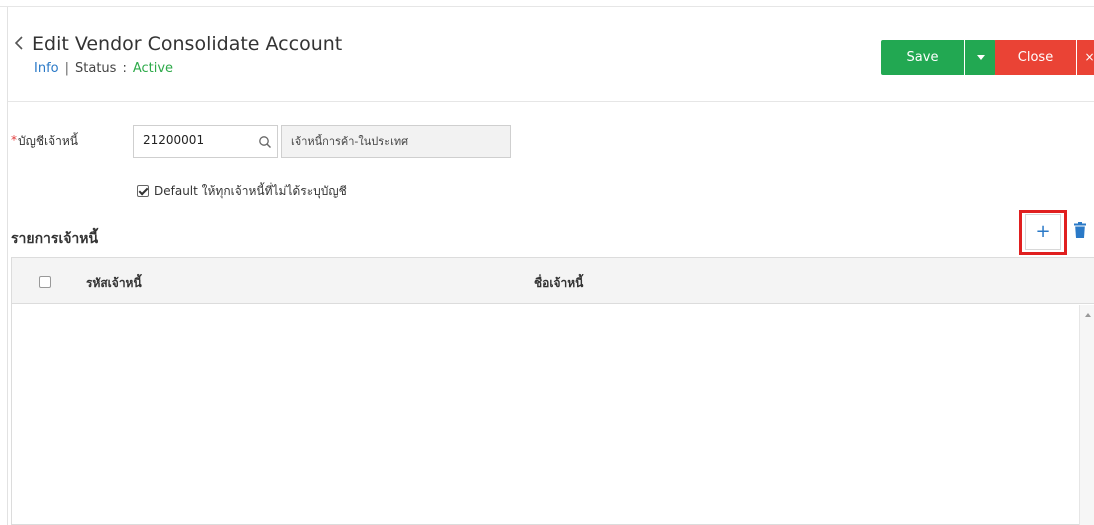  Describe the element at coordinates (48, 141) in the screenshot. I see `account-label: บัญชีเจ้าหนี้` at that location.